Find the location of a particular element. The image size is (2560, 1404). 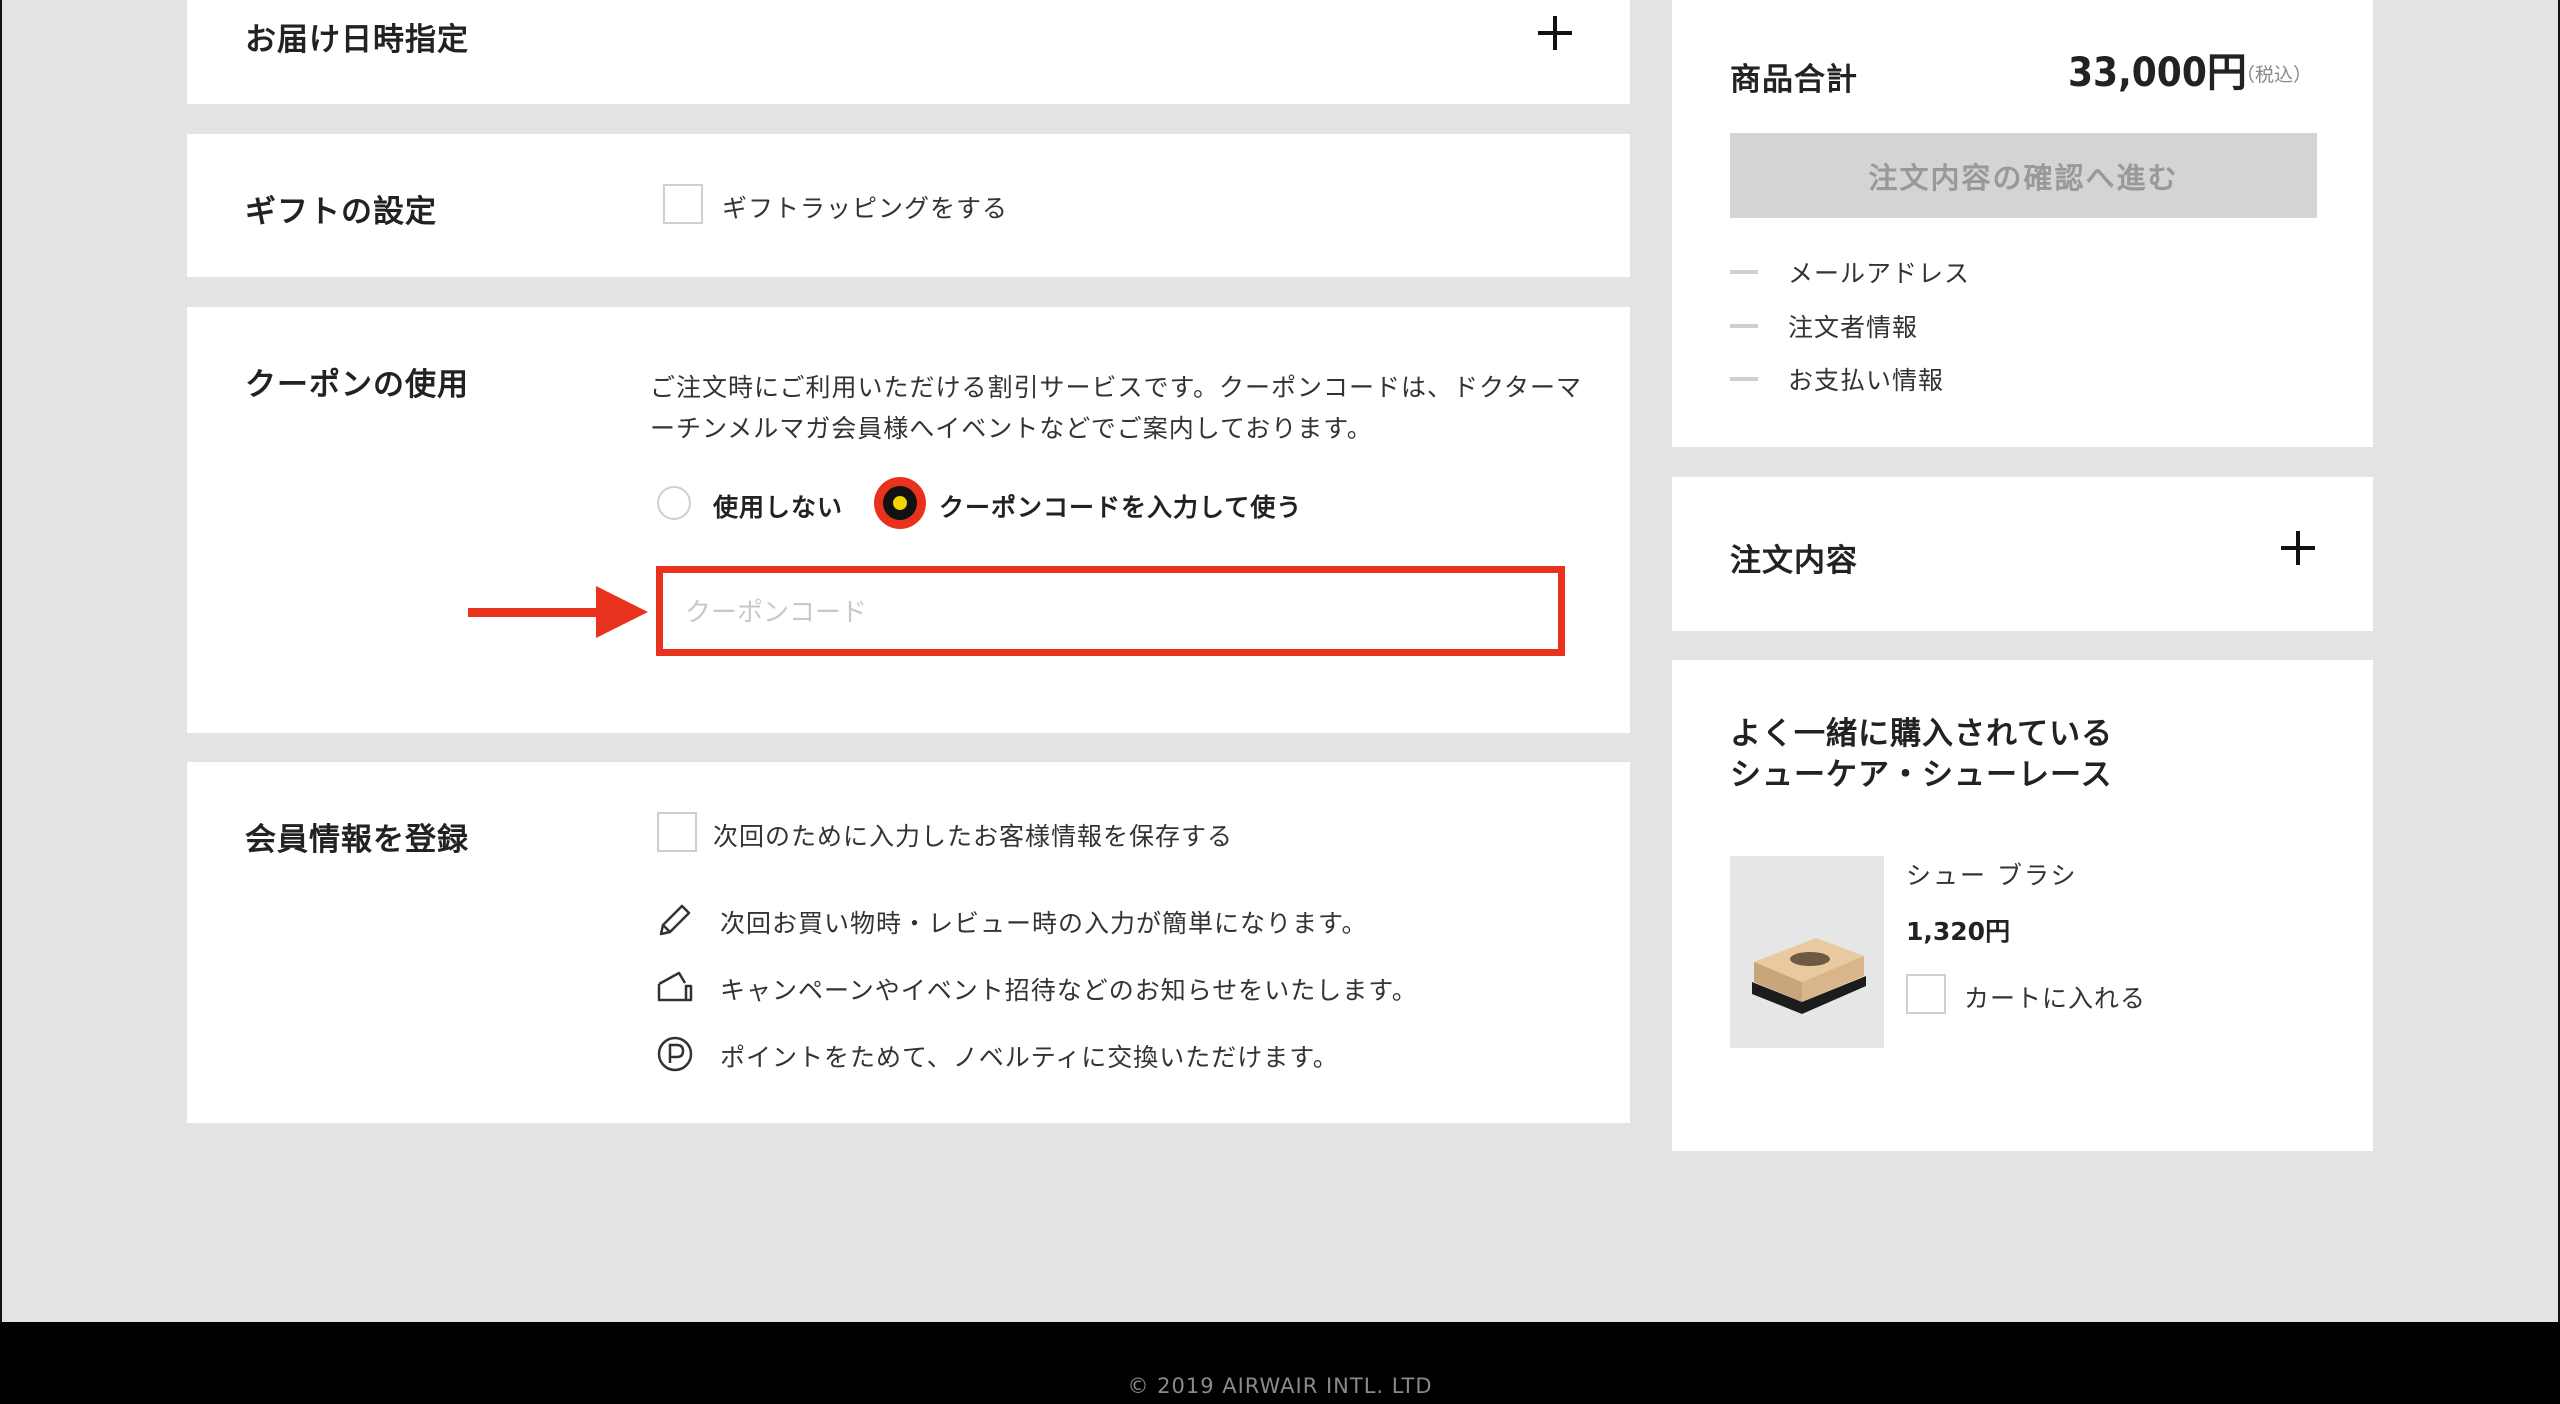

order-contents-panel: 注文内容 is located at coordinates (2022, 554).